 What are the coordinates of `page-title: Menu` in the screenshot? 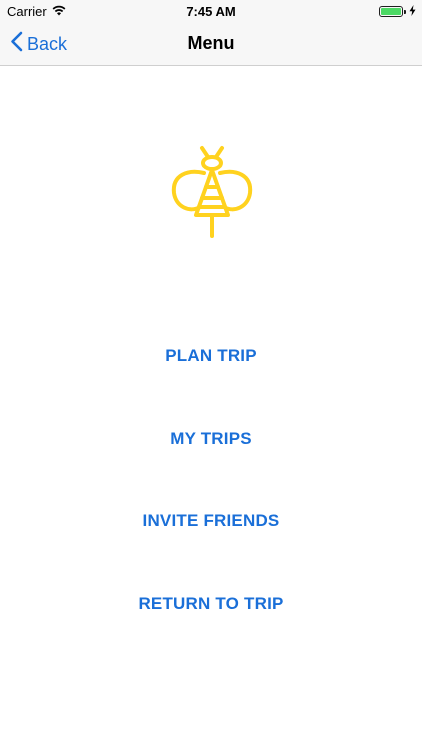 It's located at (211, 43).